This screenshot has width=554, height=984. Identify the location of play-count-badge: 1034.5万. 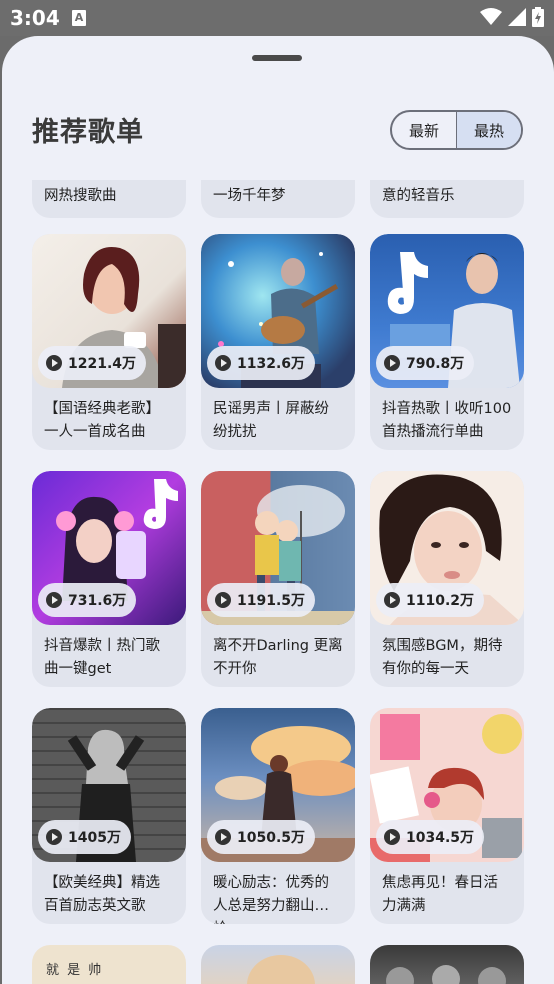
(430, 837).